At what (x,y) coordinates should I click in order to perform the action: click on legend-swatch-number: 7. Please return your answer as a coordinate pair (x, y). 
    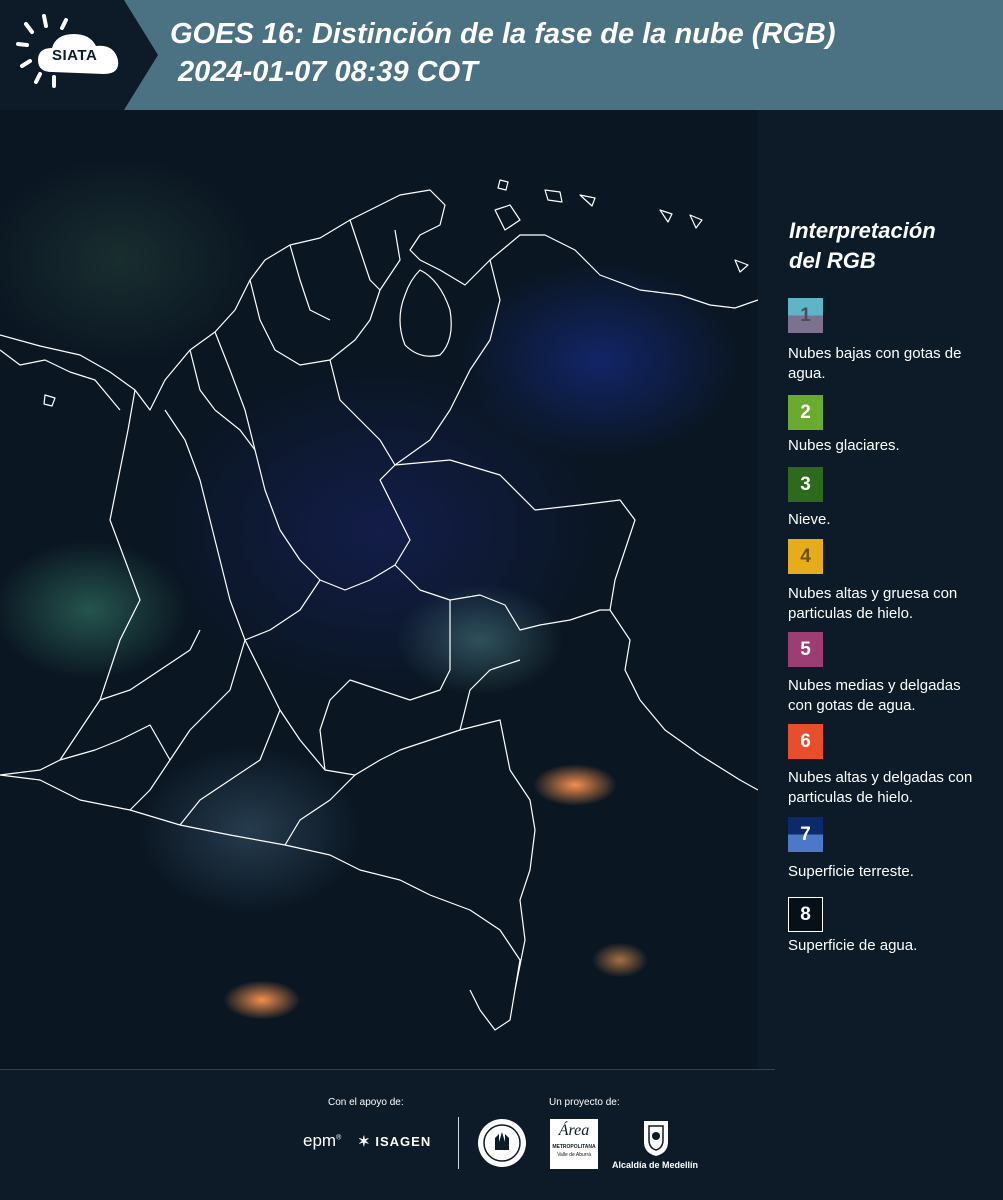
    Looking at the image, I should click on (805, 834).